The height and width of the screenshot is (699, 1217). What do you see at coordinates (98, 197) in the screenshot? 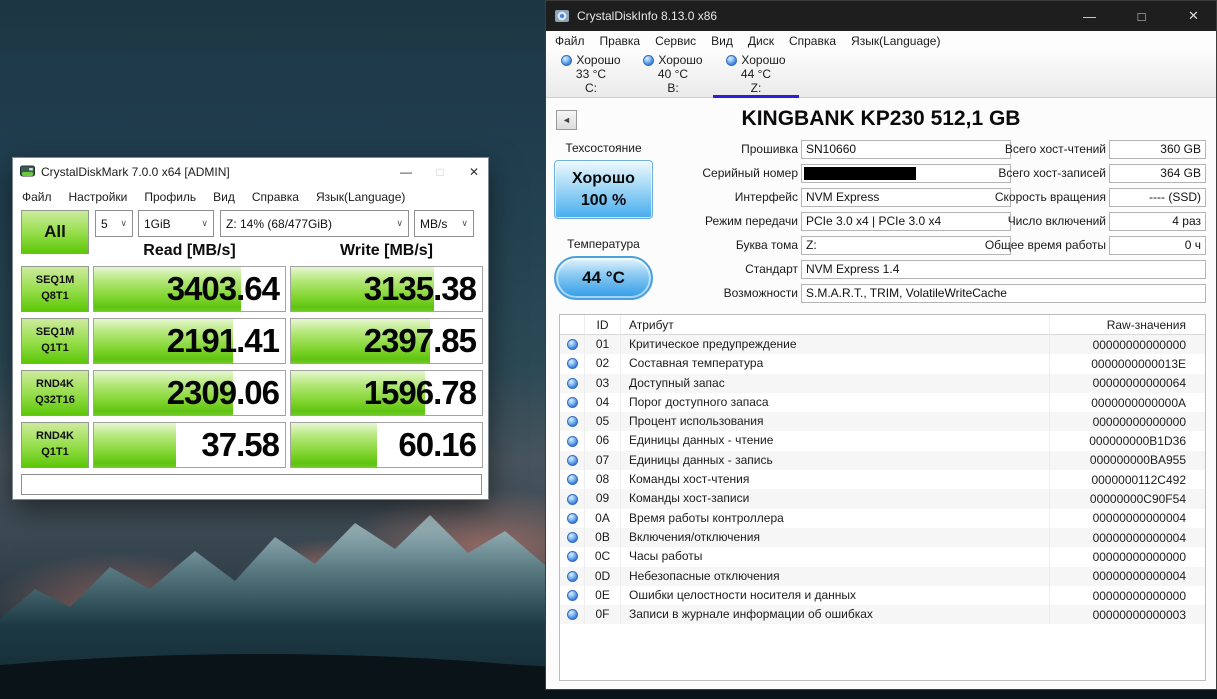
I see `cdm-menu-item: Настройки` at bounding box center [98, 197].